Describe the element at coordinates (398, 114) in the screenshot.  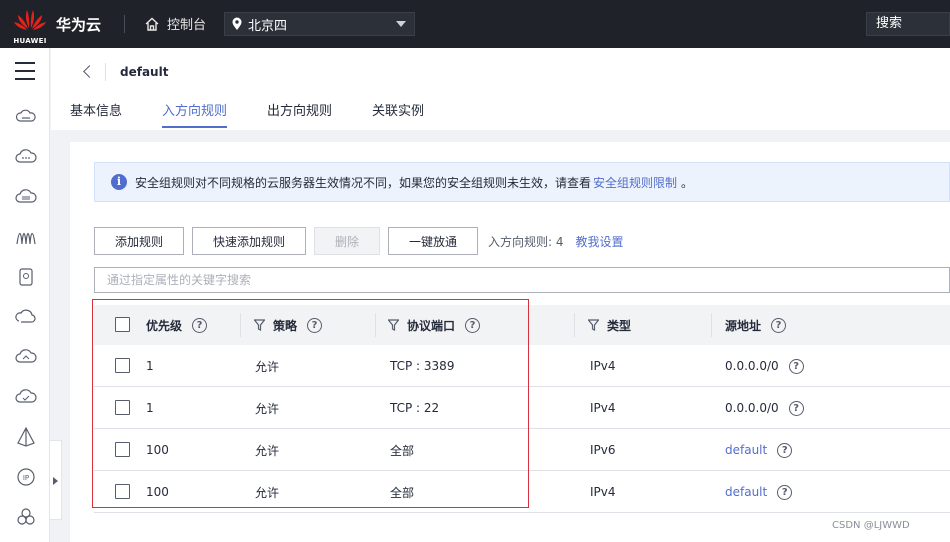
I see `tab-associated-instances: 关联实例` at that location.